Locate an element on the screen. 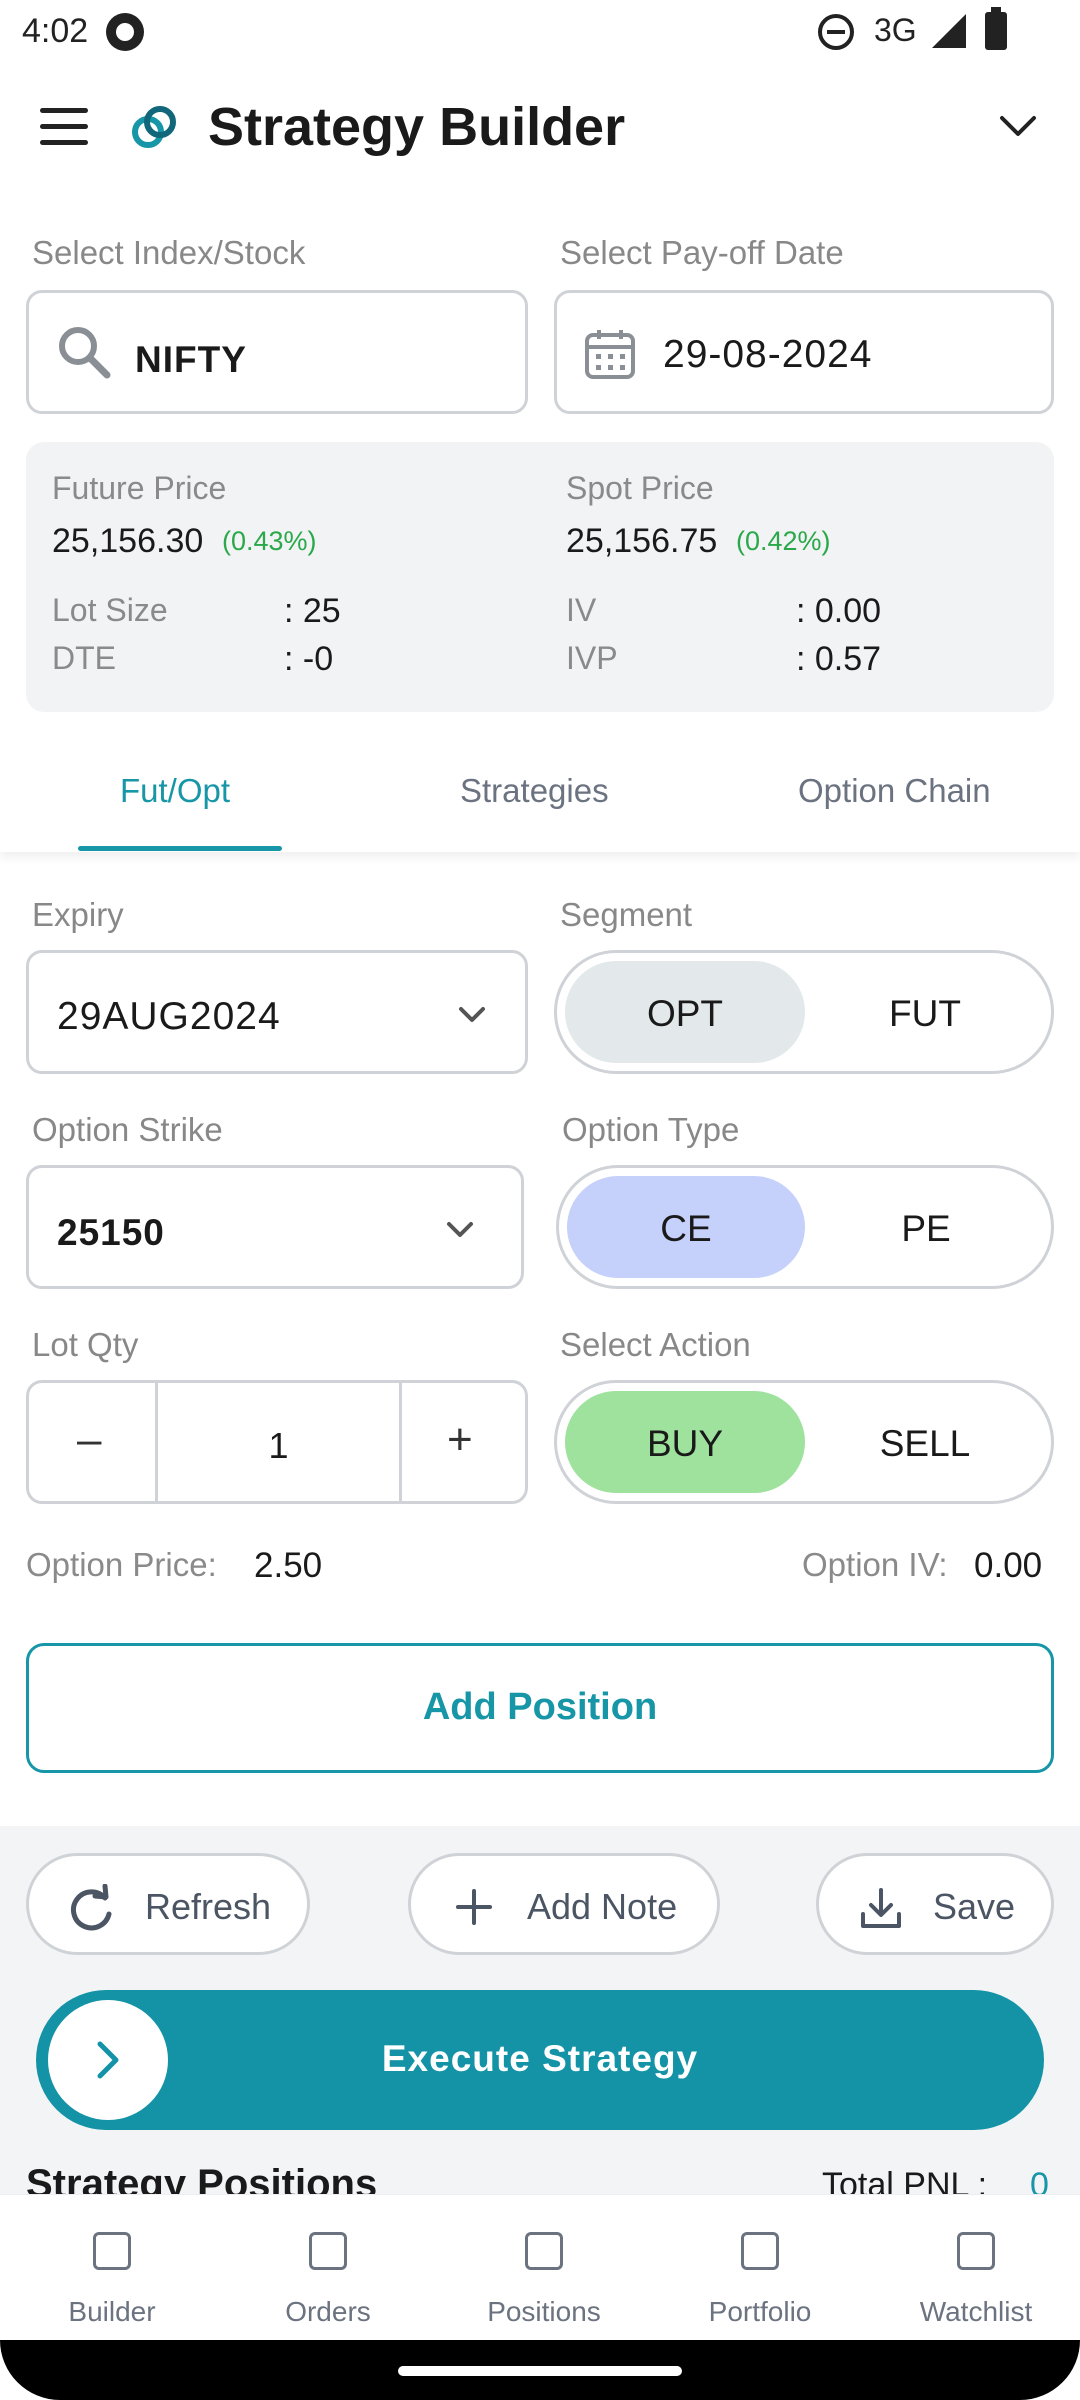 The image size is (1080, 2400). positions-icon is located at coordinates (544, 2251).